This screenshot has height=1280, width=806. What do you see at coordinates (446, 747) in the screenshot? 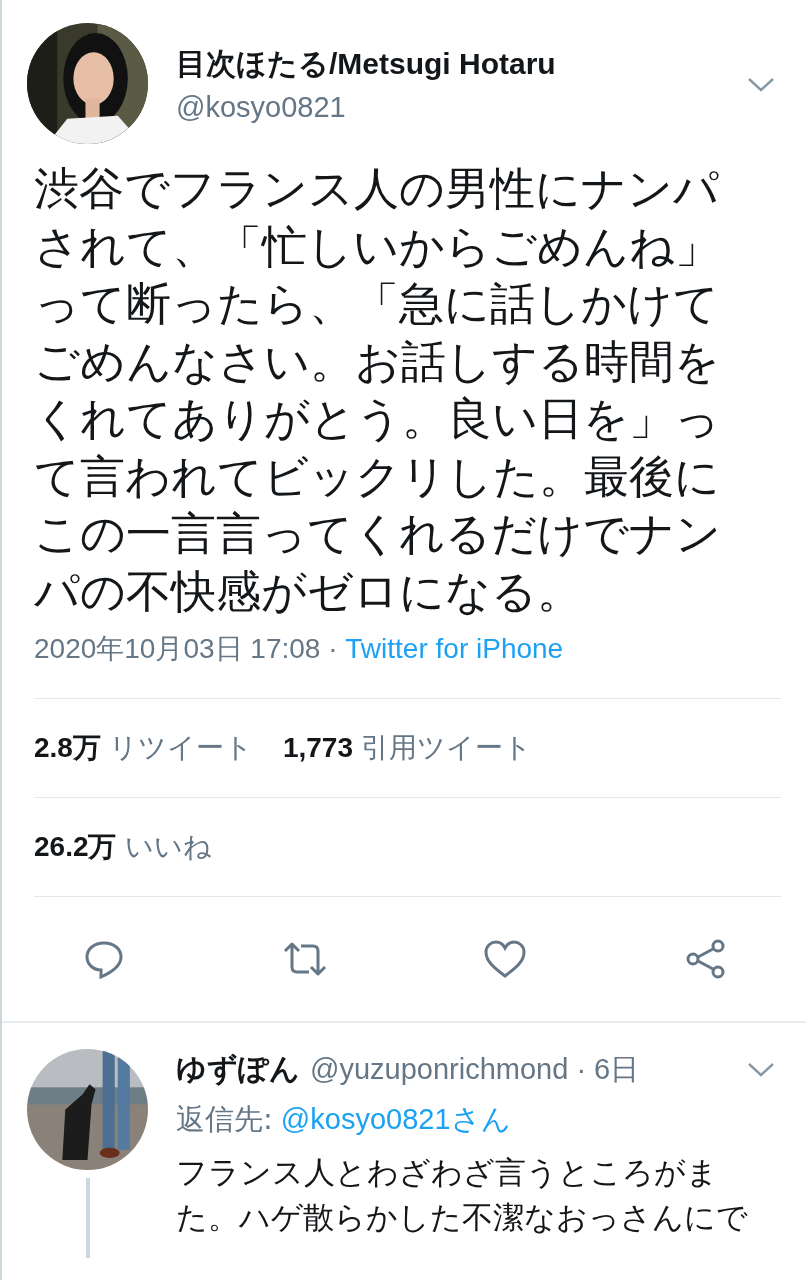
I see `stat-label: 引用ツイート` at bounding box center [446, 747].